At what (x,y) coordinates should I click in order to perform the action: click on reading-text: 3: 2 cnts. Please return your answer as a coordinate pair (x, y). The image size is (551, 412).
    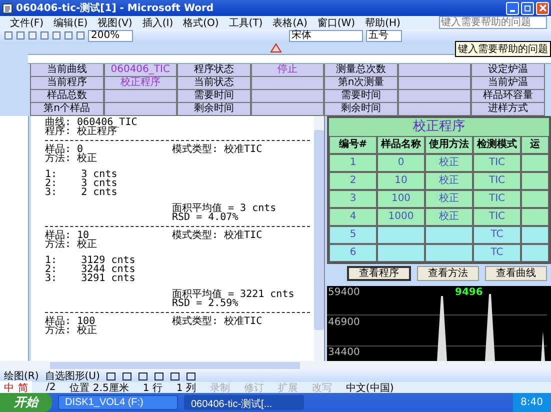
    Looking at the image, I should click on (81, 192).